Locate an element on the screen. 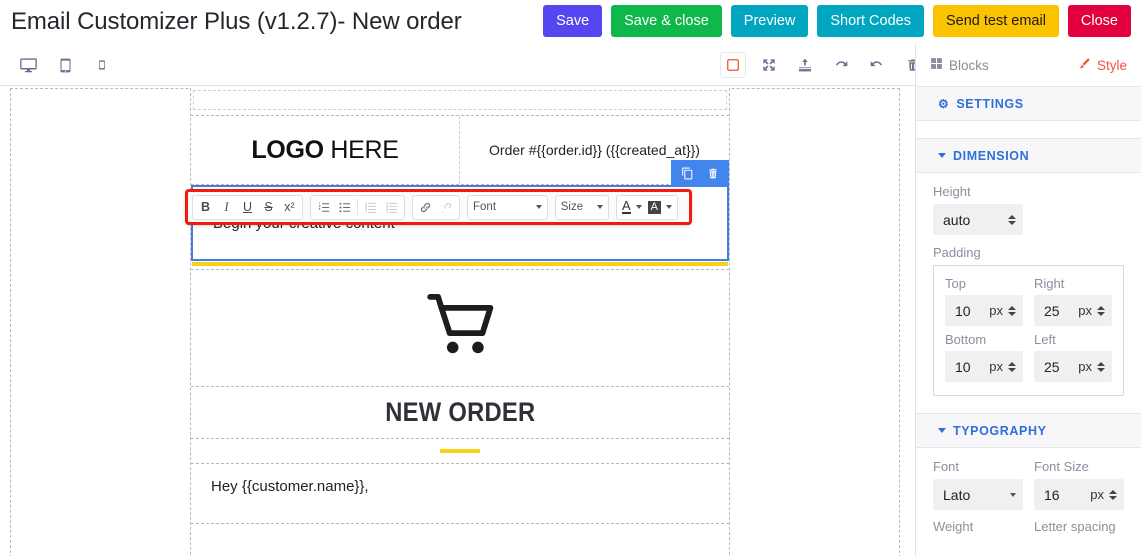 This screenshot has width=1141, height=556. save-button: Save is located at coordinates (573, 21).